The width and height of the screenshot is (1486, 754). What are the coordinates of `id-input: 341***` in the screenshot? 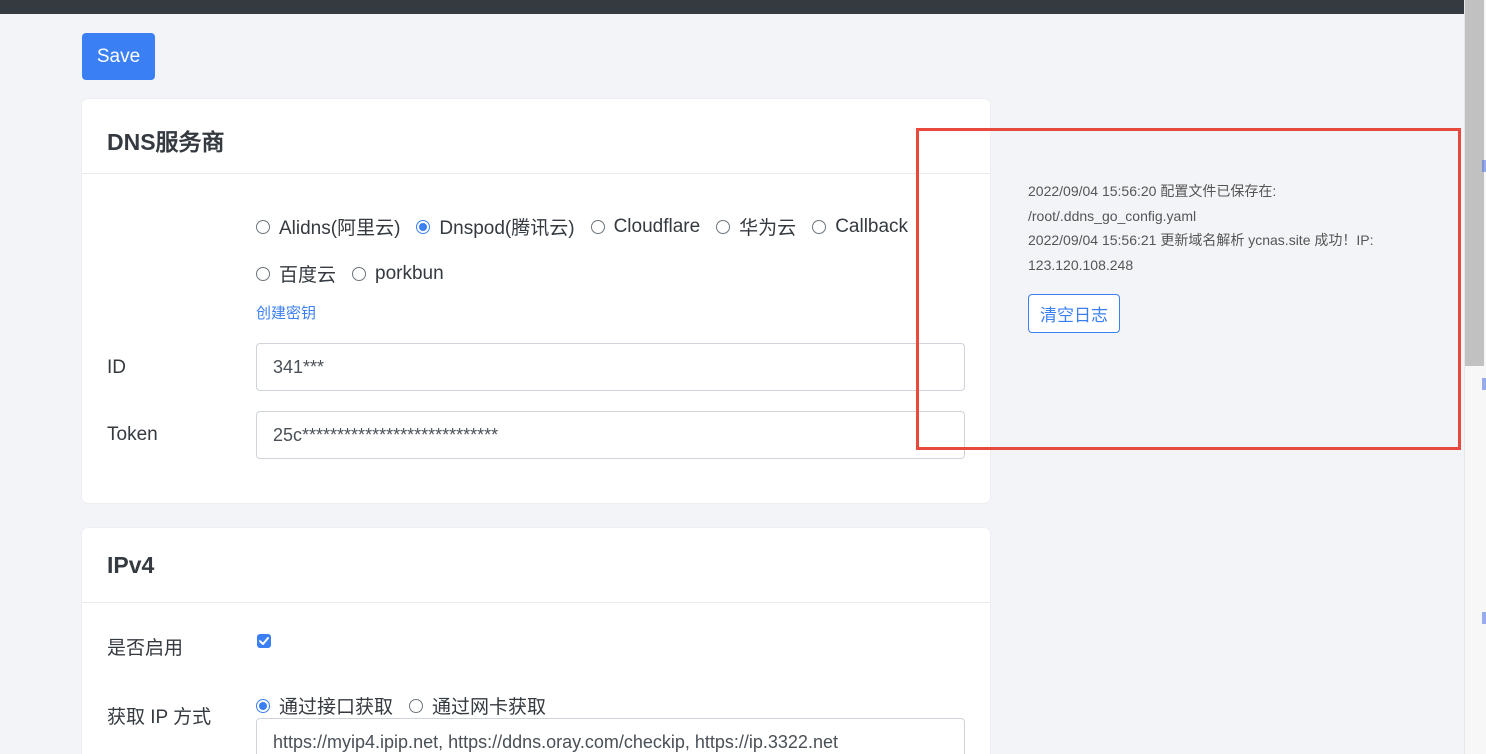 It's located at (610, 367).